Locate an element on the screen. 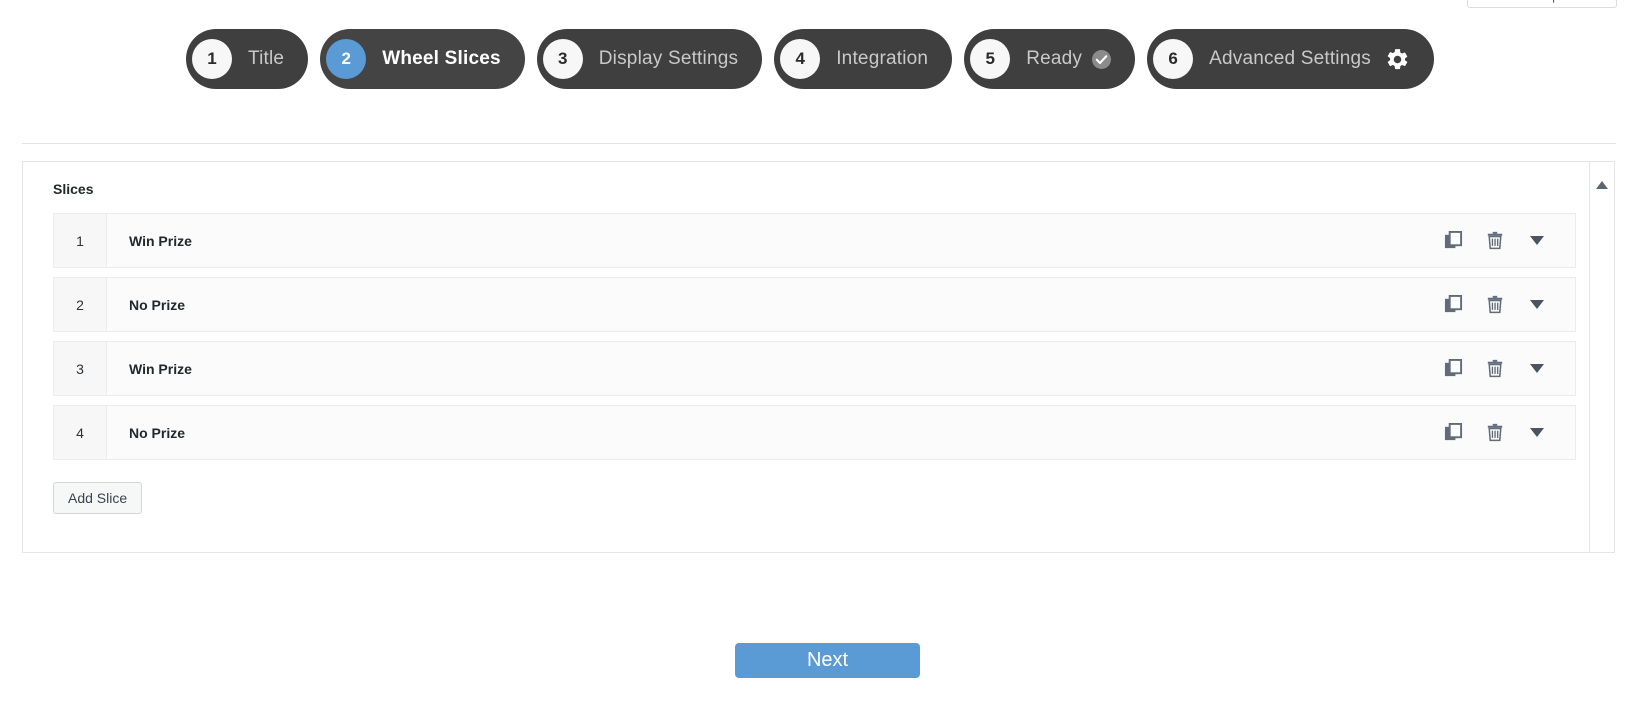 This screenshot has width=1637, height=718. table-row: 2 No Prize is located at coordinates (814, 304).